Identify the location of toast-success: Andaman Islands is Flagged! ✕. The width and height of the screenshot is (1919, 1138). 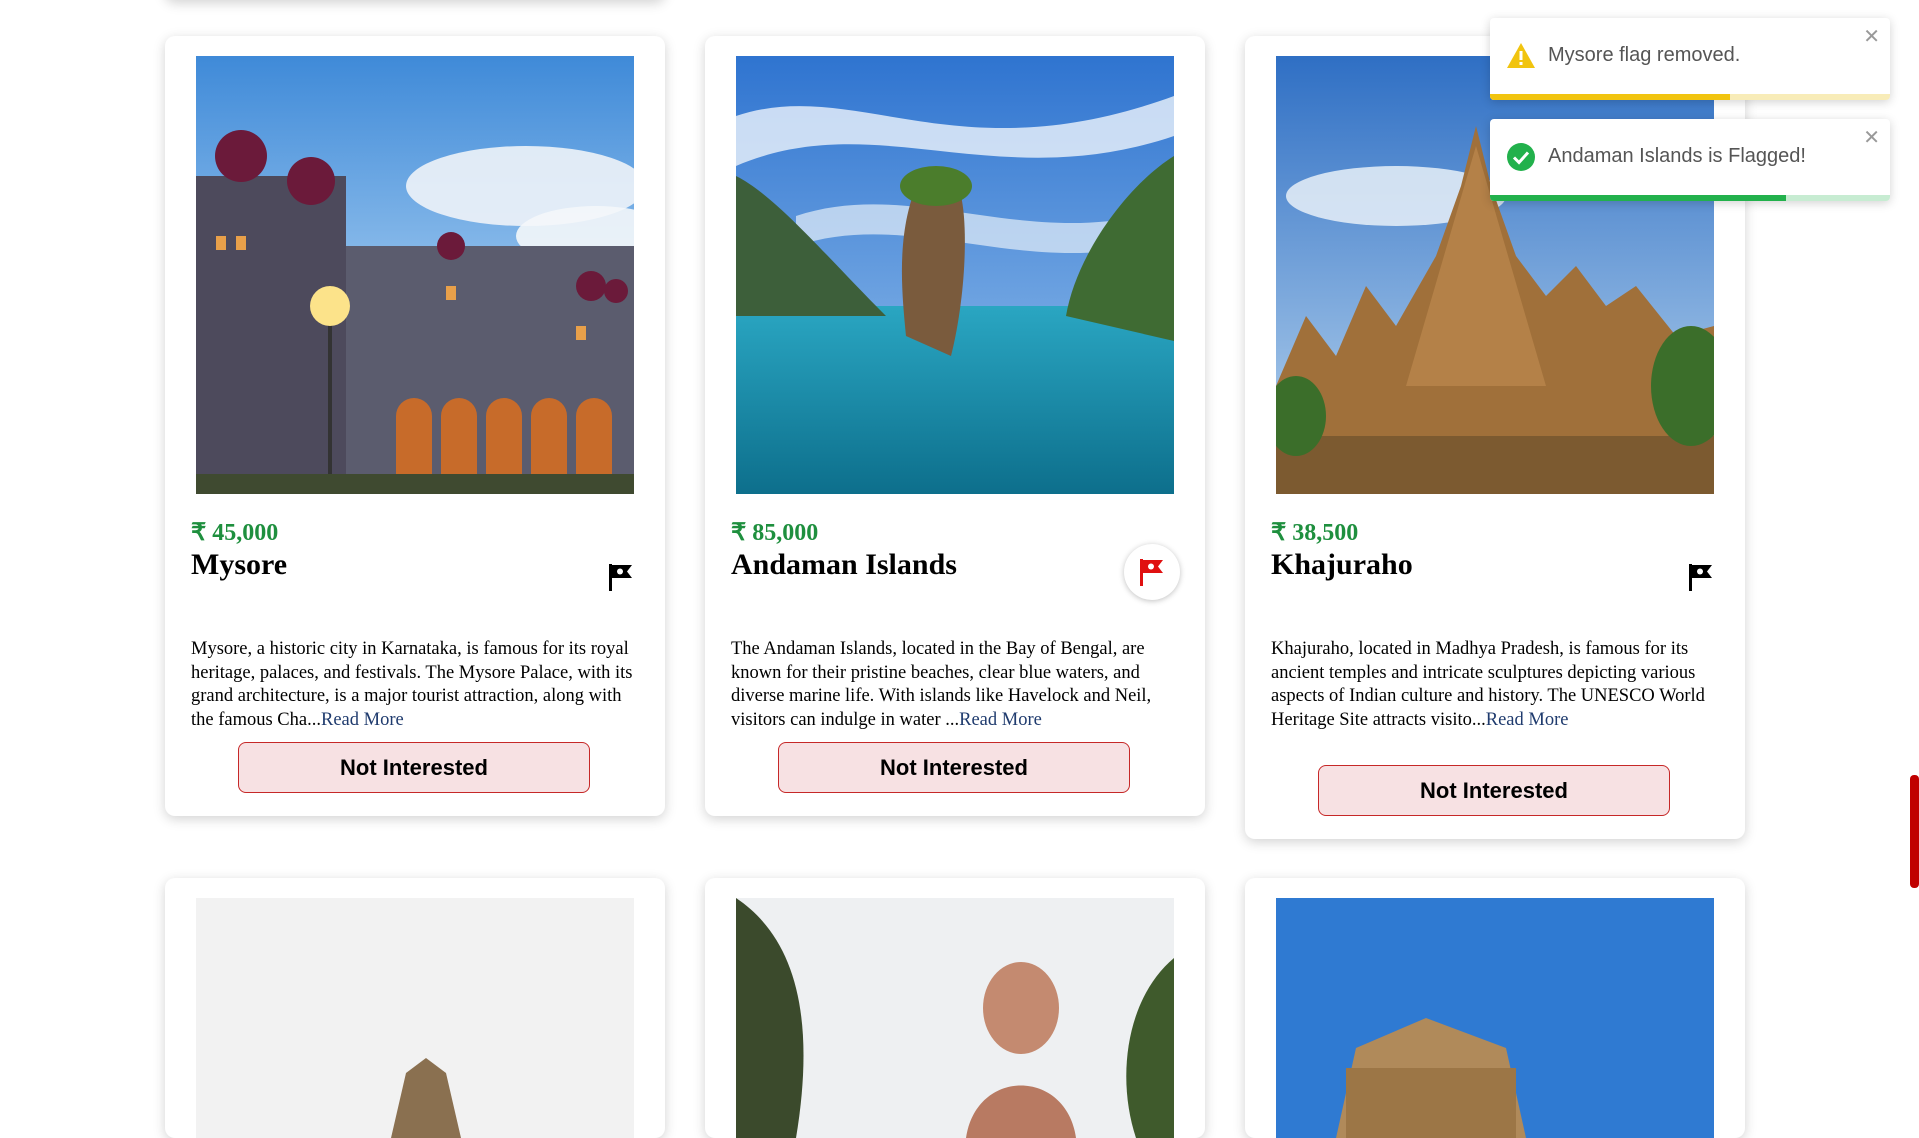
(1690, 160).